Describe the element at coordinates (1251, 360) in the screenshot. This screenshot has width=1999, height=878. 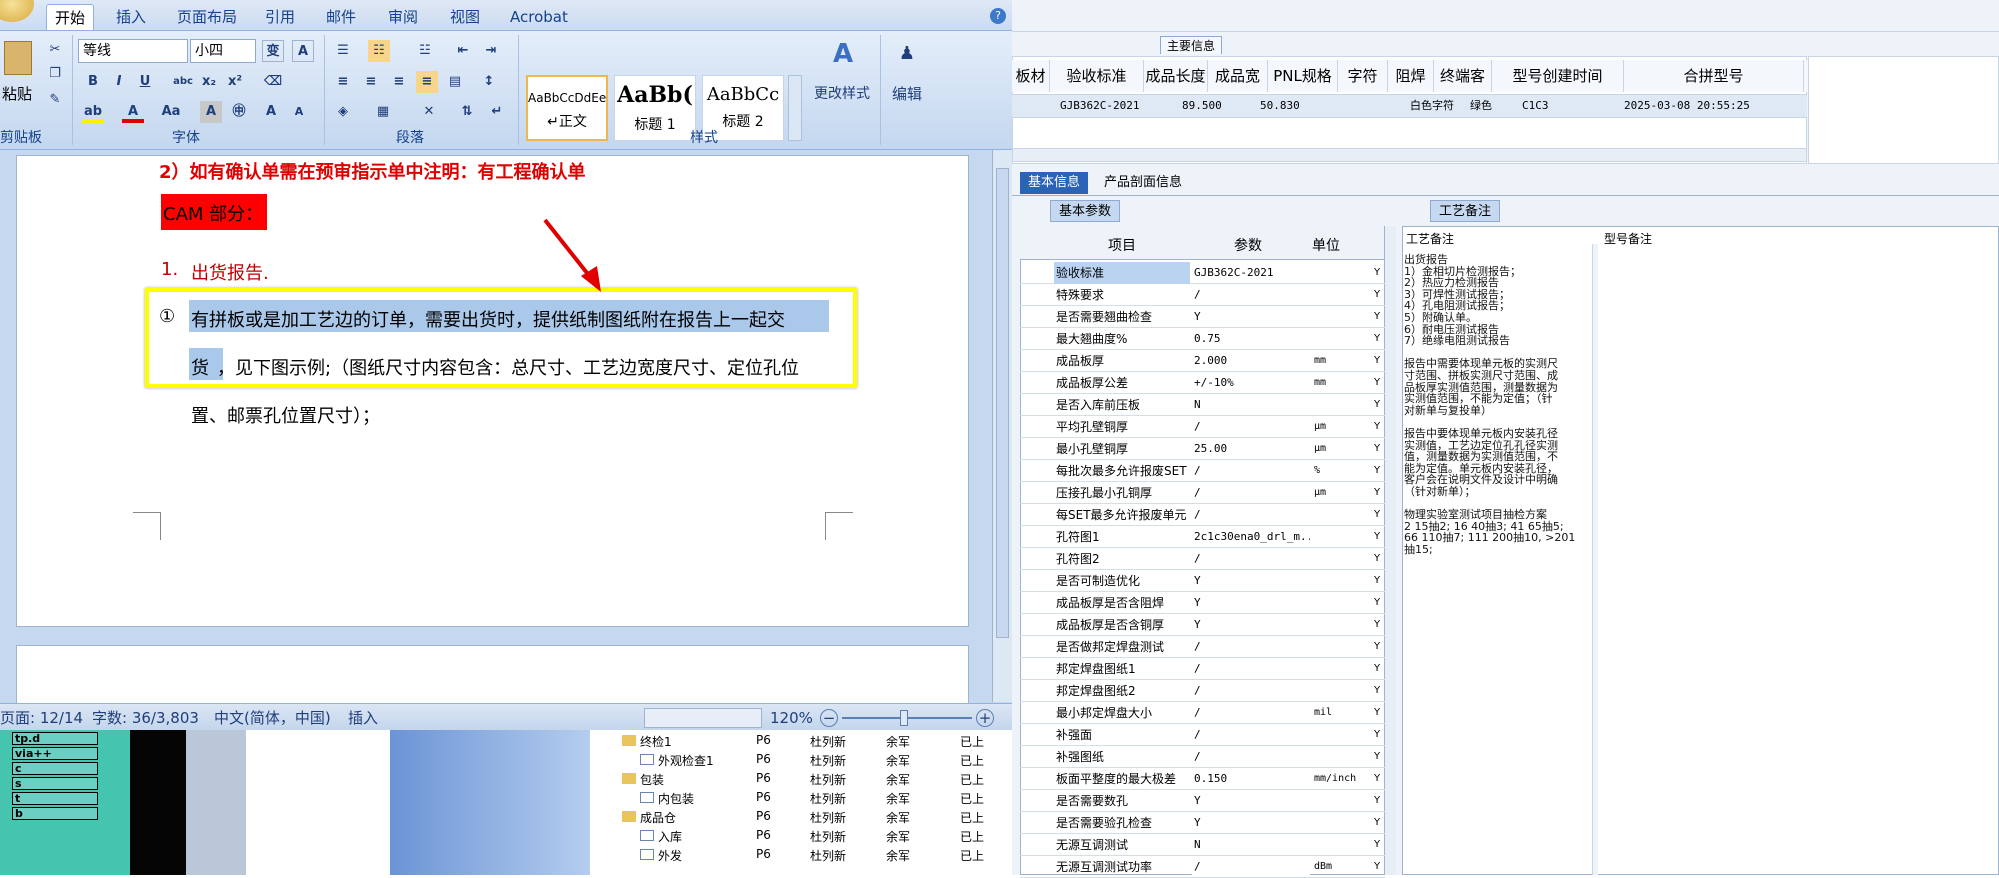
I see `param-value: 2.000` at that location.